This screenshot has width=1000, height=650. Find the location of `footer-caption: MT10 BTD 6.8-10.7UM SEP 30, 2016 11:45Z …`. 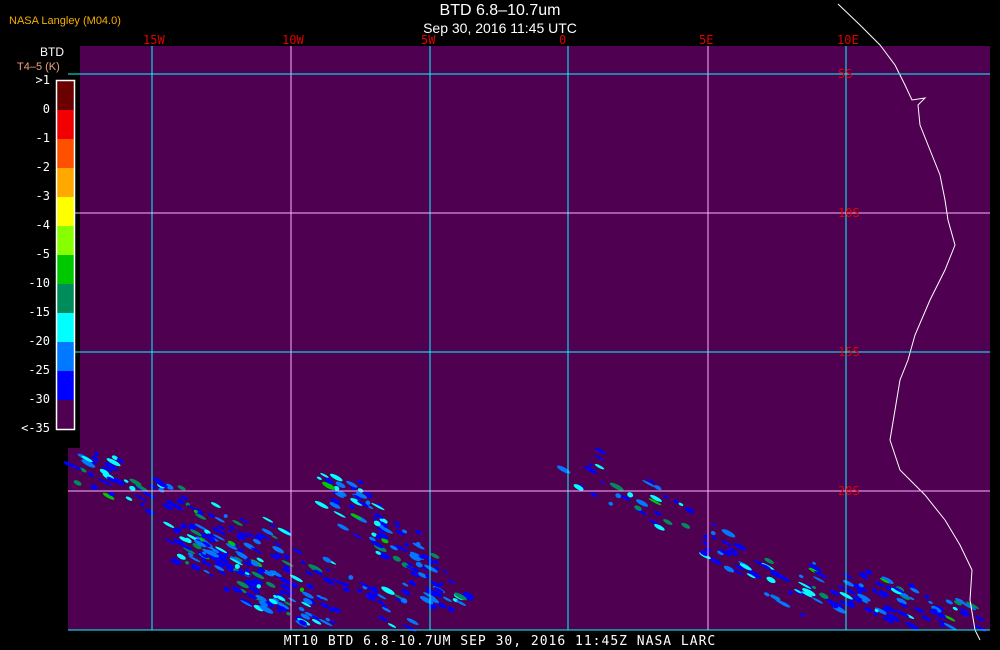

footer-caption: MT10 BTD 6.8-10.7UM SEP 30, 2016 11:45Z … is located at coordinates (500, 641).